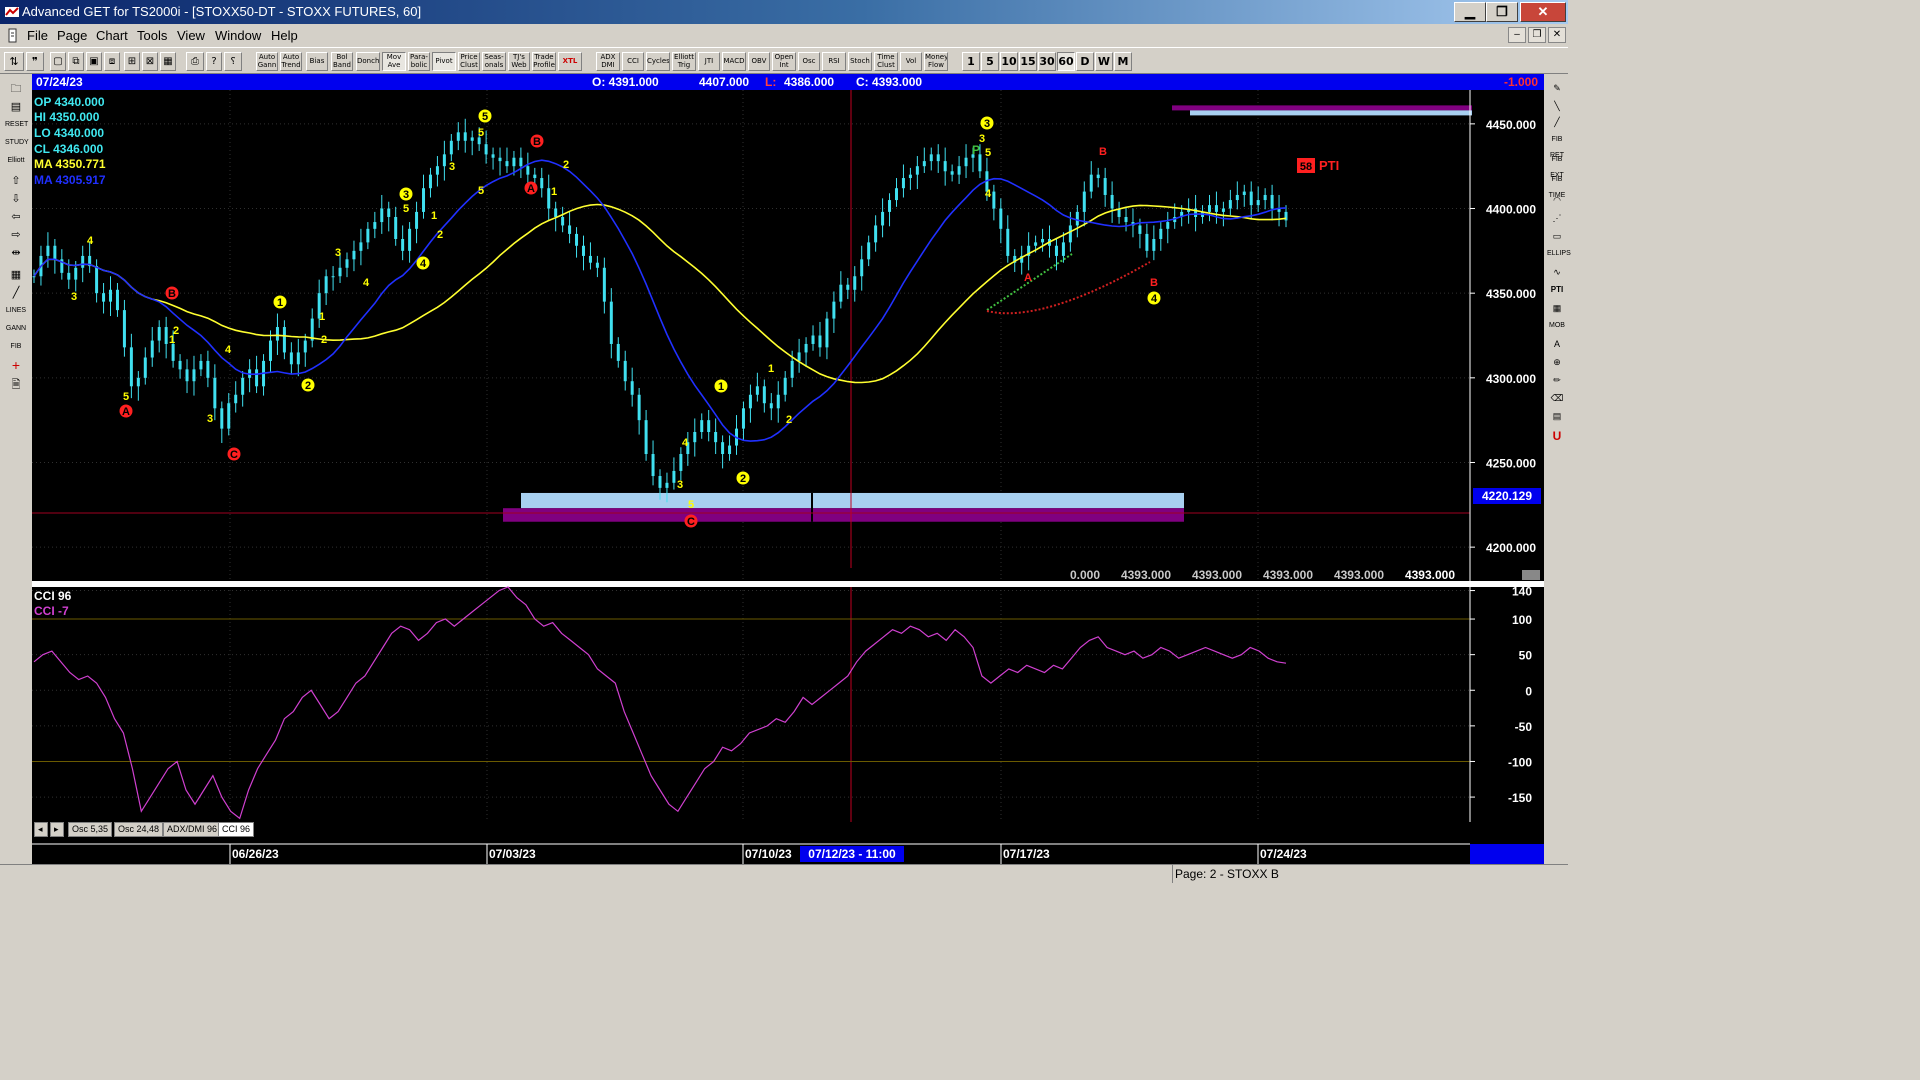 This screenshot has width=1920, height=1080. Describe the element at coordinates (1557, 88) in the screenshot. I see `drawing-pen-icon: ✎` at that location.